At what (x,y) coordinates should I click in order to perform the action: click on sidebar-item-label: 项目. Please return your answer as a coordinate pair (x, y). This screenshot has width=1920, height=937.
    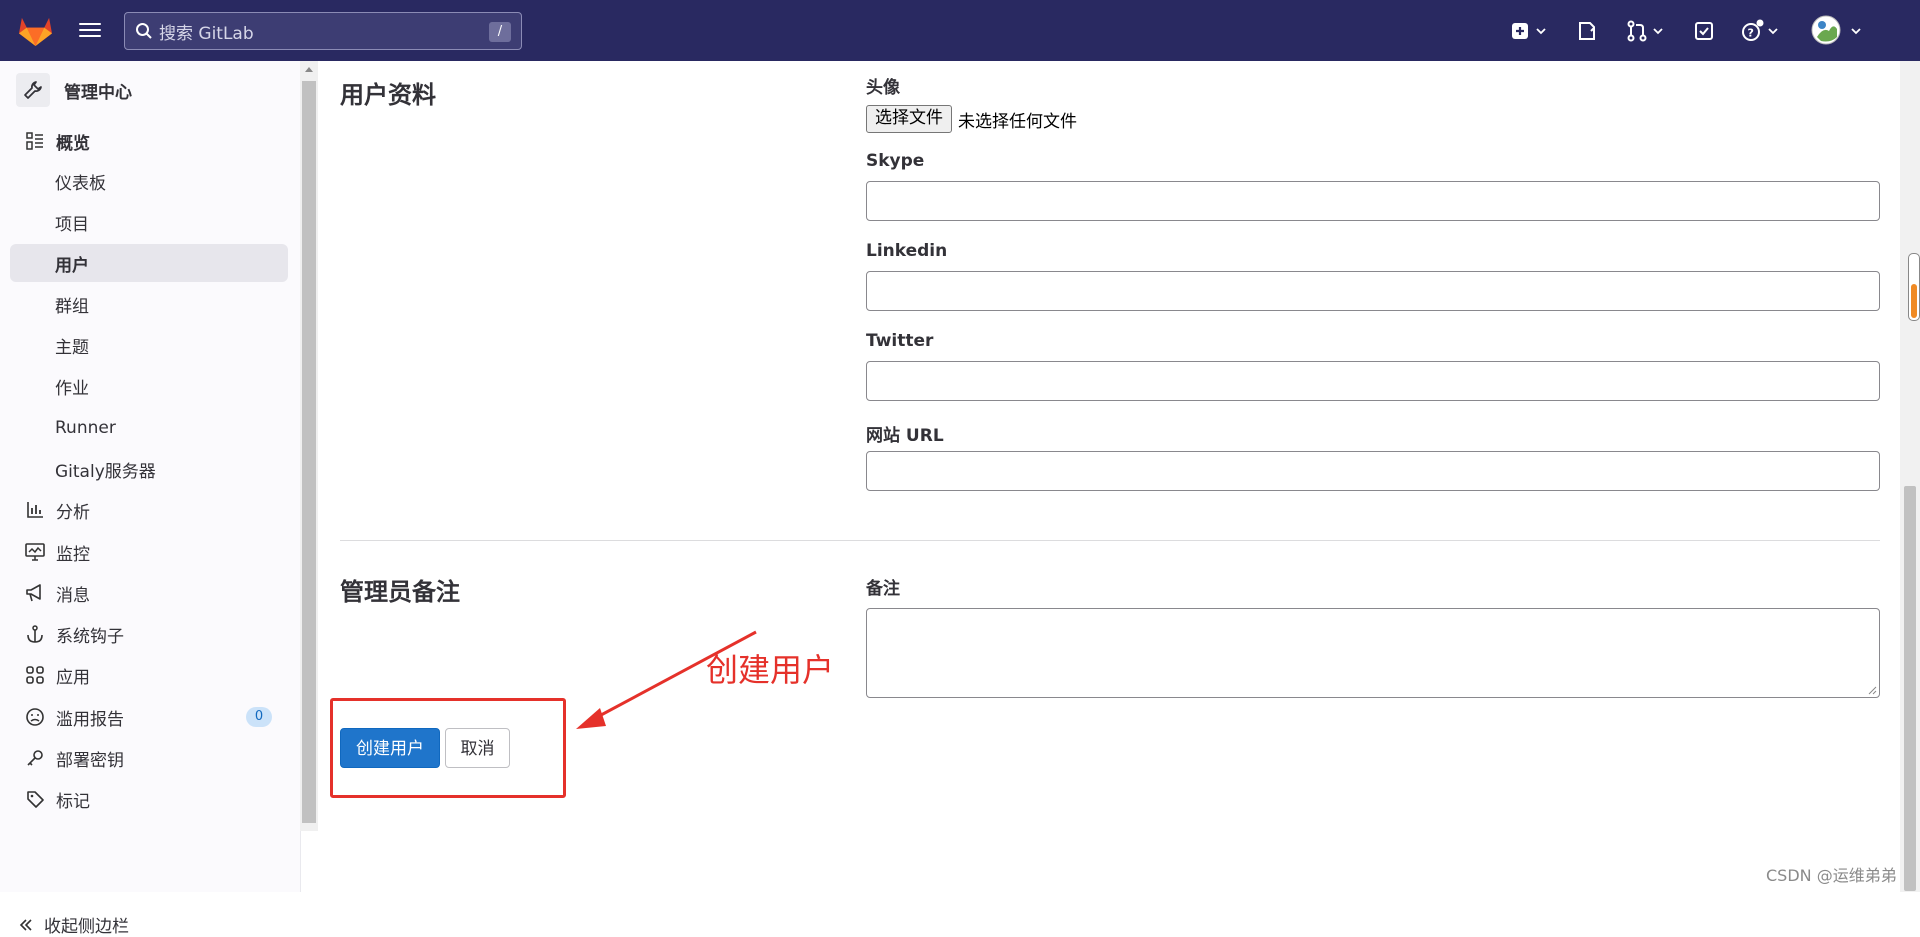
    Looking at the image, I should click on (72, 224).